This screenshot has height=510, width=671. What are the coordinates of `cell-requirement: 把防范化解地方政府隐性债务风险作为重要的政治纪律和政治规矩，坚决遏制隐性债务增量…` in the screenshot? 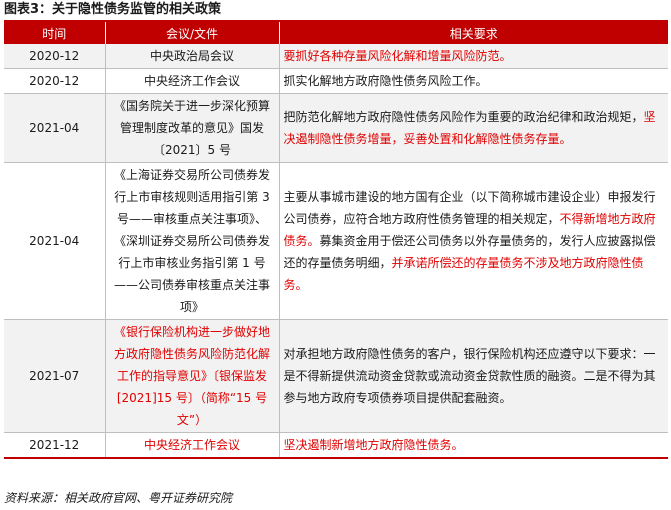 It's located at (473, 128).